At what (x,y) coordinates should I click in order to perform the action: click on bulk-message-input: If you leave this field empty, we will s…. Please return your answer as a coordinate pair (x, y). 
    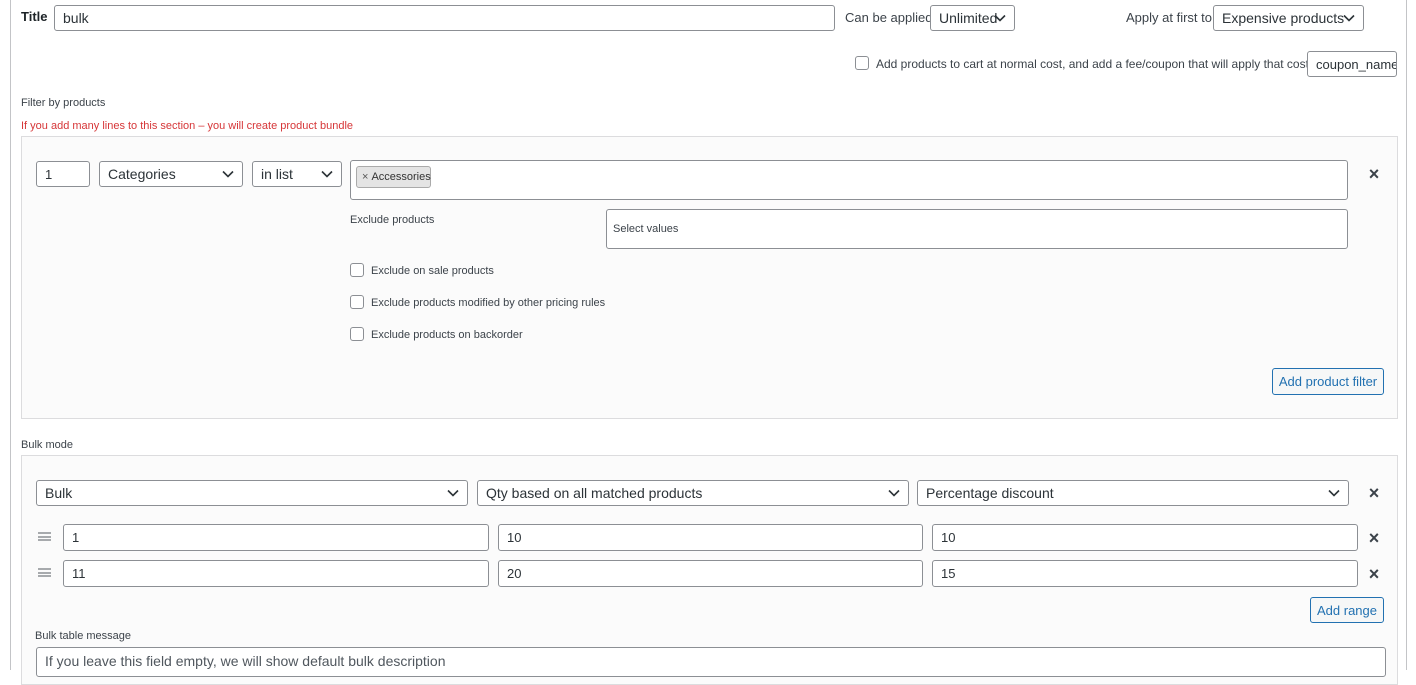
    Looking at the image, I should click on (711, 662).